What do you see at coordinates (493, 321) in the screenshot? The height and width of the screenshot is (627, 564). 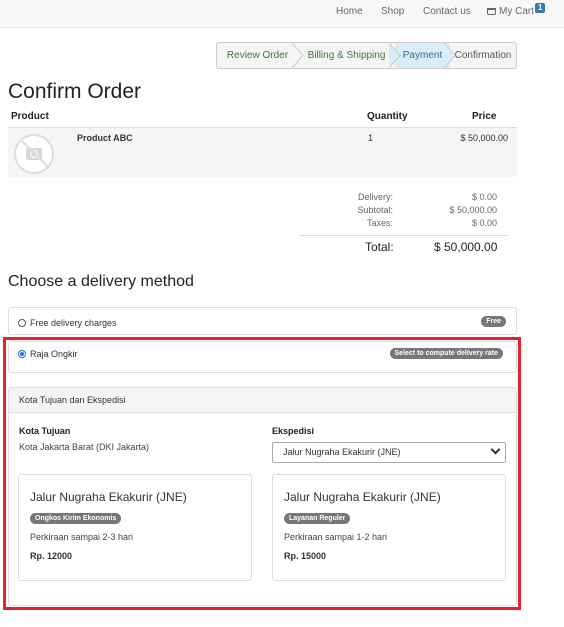 I see `free-badge: Free` at bounding box center [493, 321].